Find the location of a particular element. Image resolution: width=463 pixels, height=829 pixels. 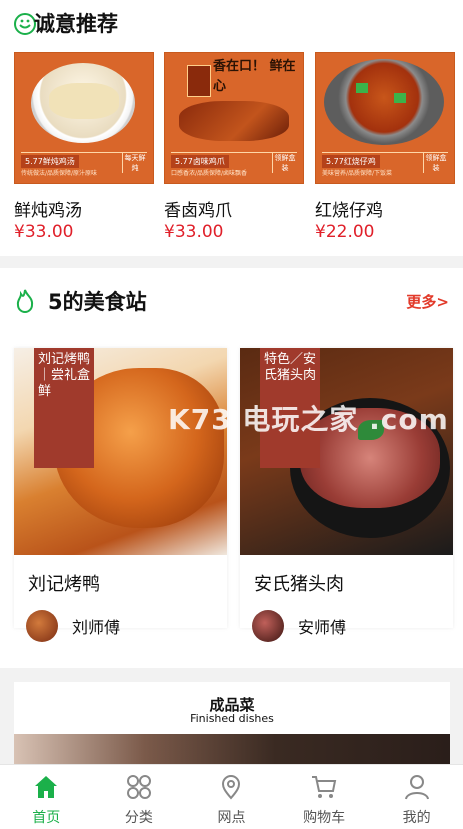

promo-strip: 5.77红烧仔鸡 美味营养/品质保障/下饭菜 领鲜盒装 is located at coordinates (385, 164).